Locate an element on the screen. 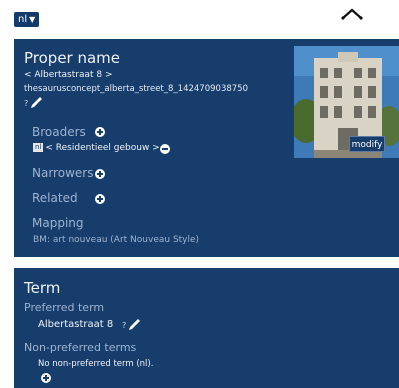 Image resolution: width=399 pixels, height=388 pixels. language-select: nl ▼ is located at coordinates (27, 19).